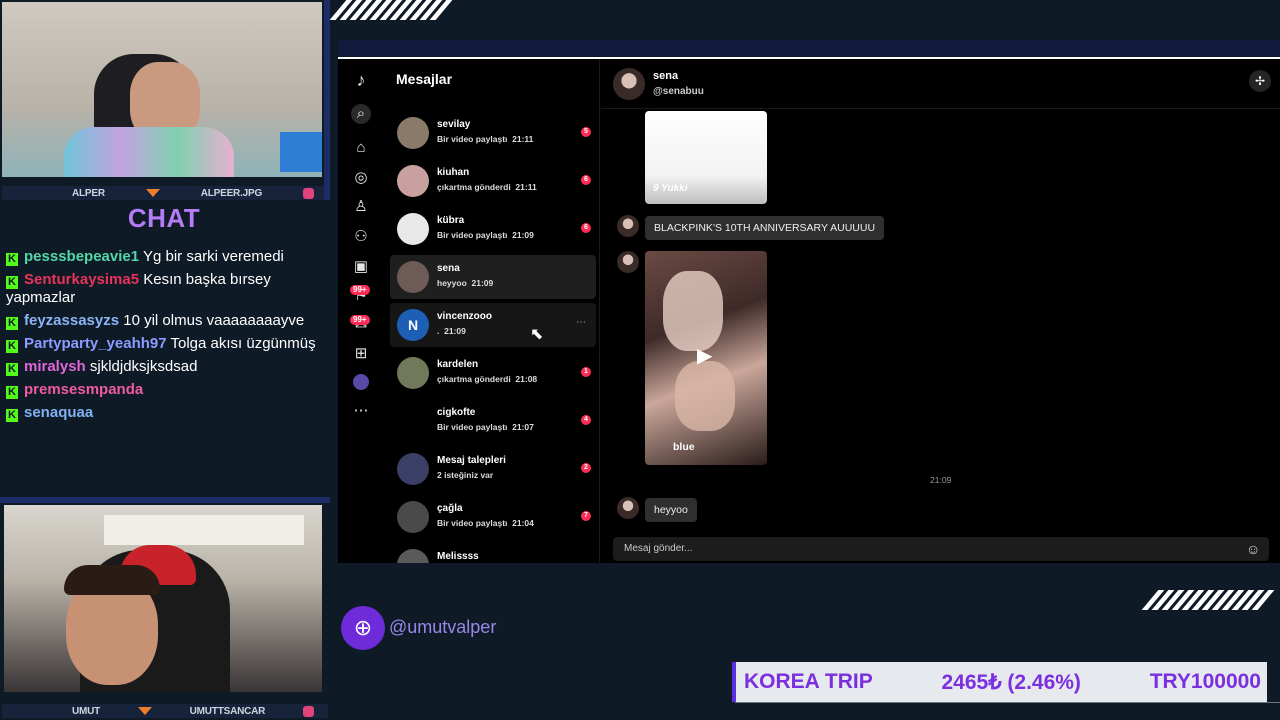  Describe the element at coordinates (88, 193) in the screenshot. I see `cam1-name: ALPER` at that location.